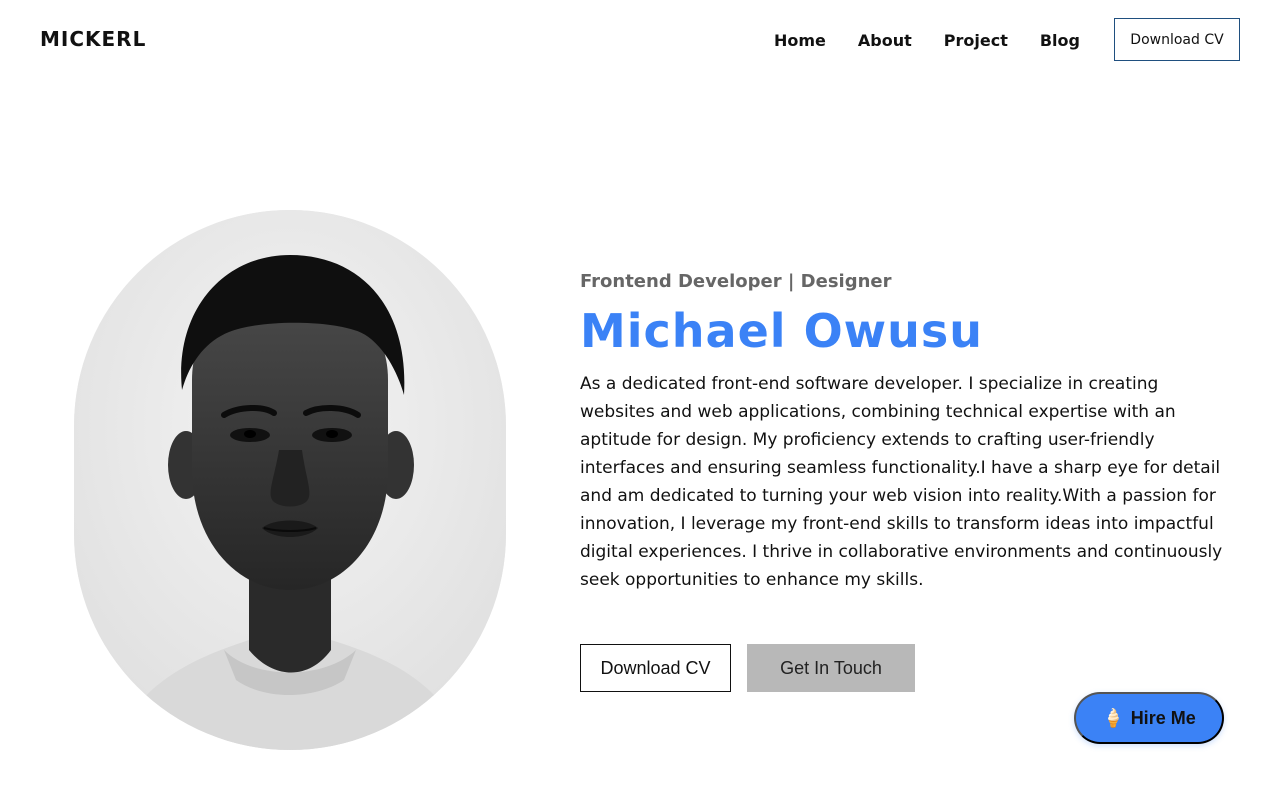 The width and height of the screenshot is (1280, 800). What do you see at coordinates (1163, 717) in the screenshot?
I see `hire-me-label: Hire Me` at bounding box center [1163, 717].